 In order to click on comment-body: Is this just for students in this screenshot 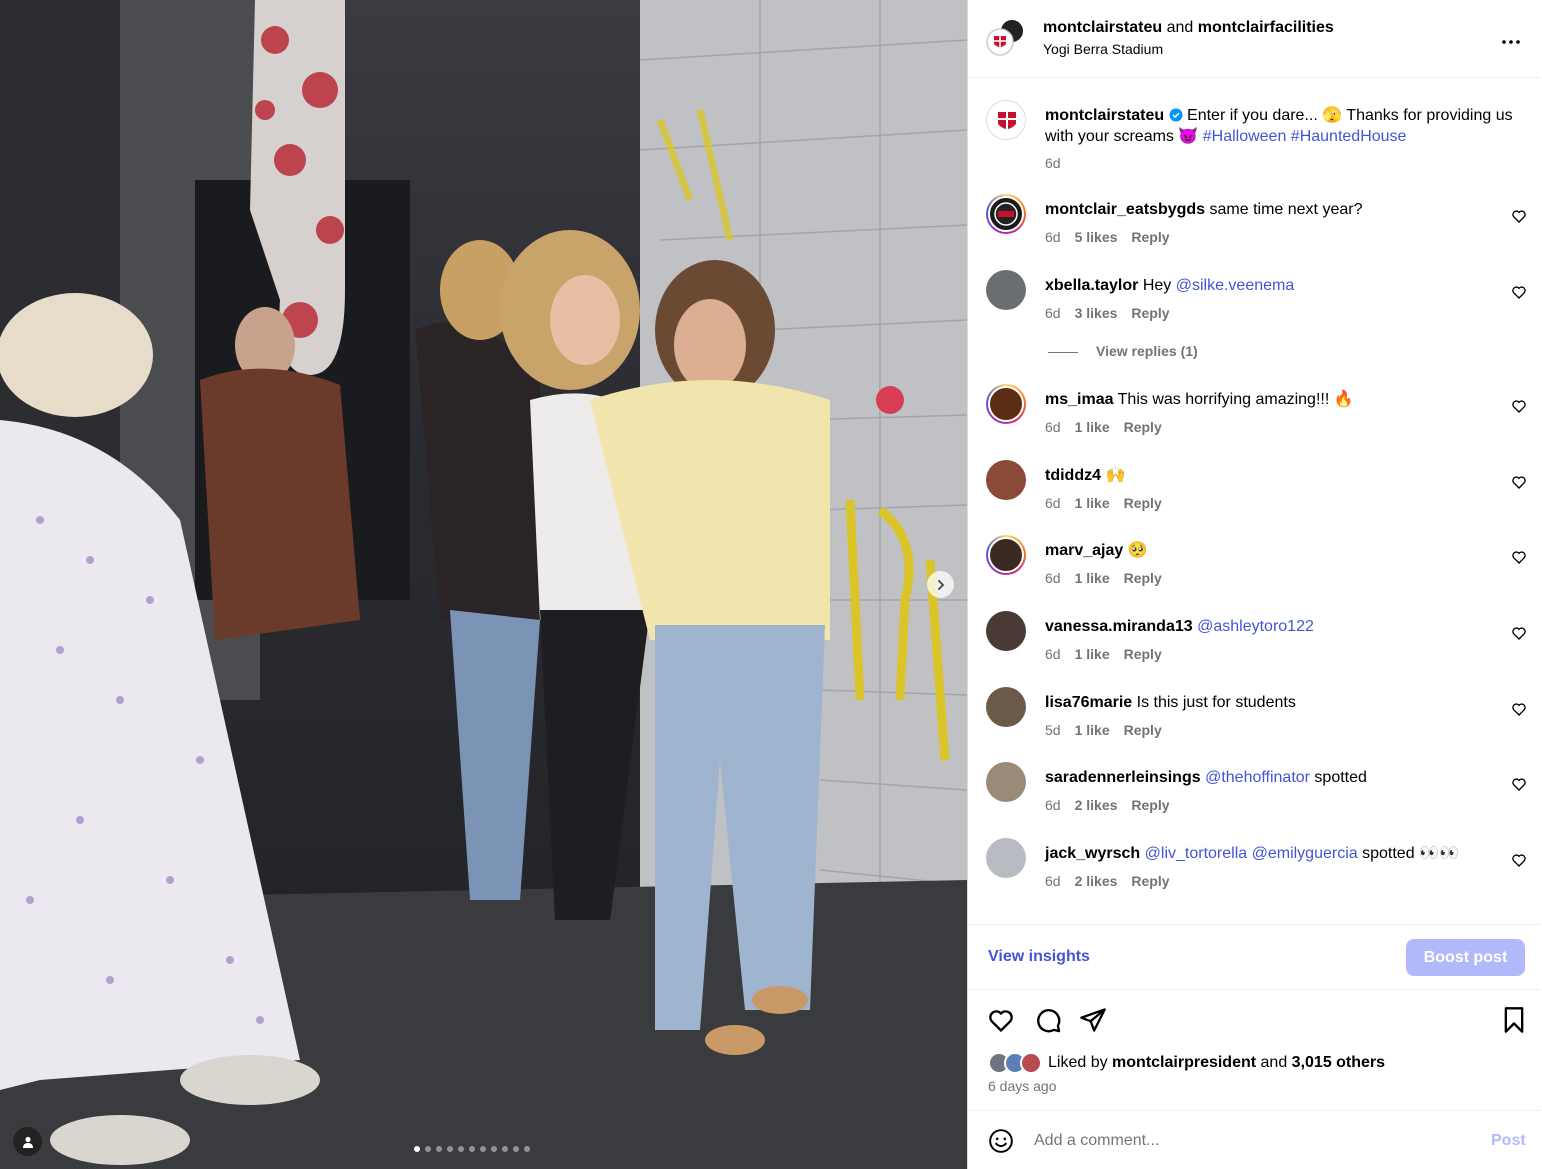, I will do `click(1214, 702)`.